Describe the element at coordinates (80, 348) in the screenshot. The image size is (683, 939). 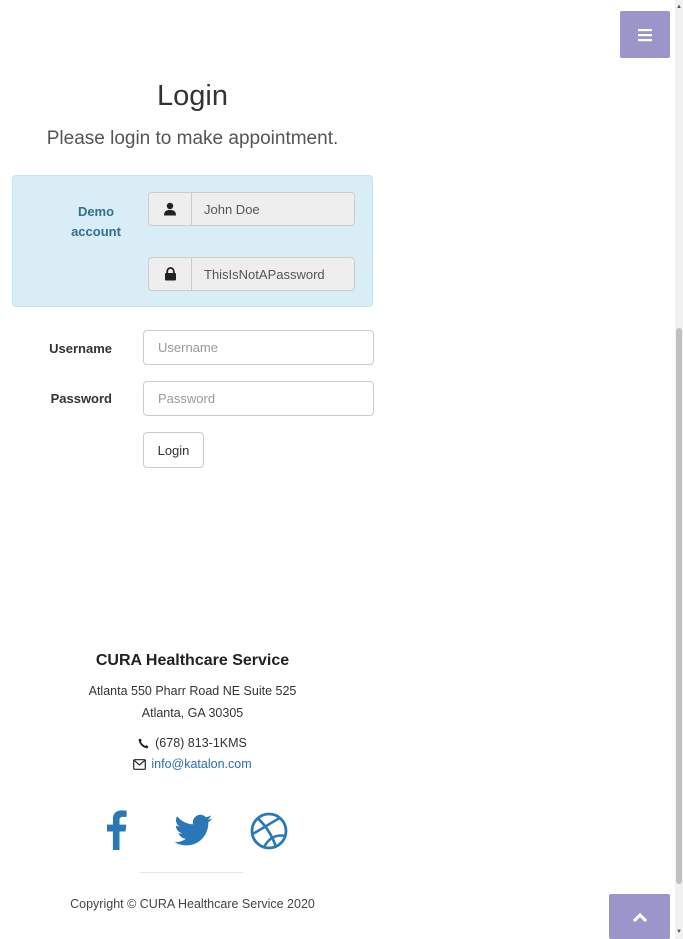
I see `username-label: Username` at that location.